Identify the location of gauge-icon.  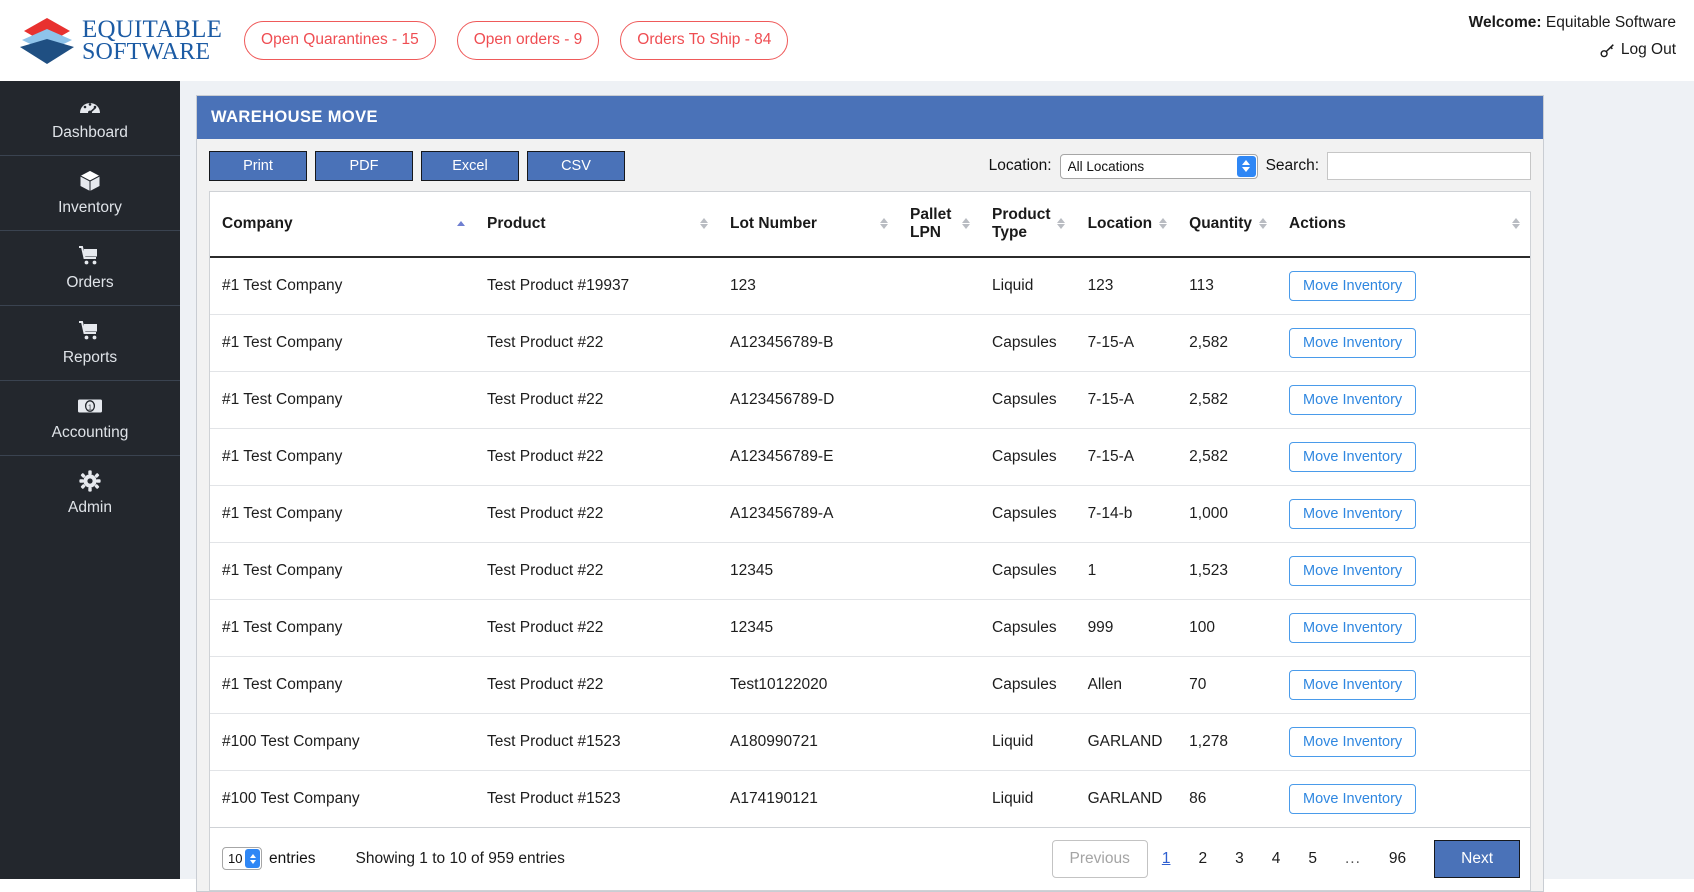
(90, 106).